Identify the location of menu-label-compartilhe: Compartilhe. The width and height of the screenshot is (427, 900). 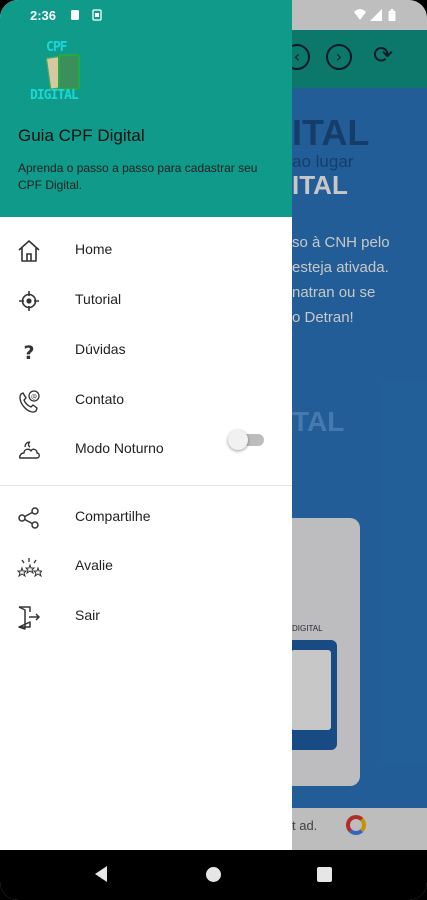
(113, 516).